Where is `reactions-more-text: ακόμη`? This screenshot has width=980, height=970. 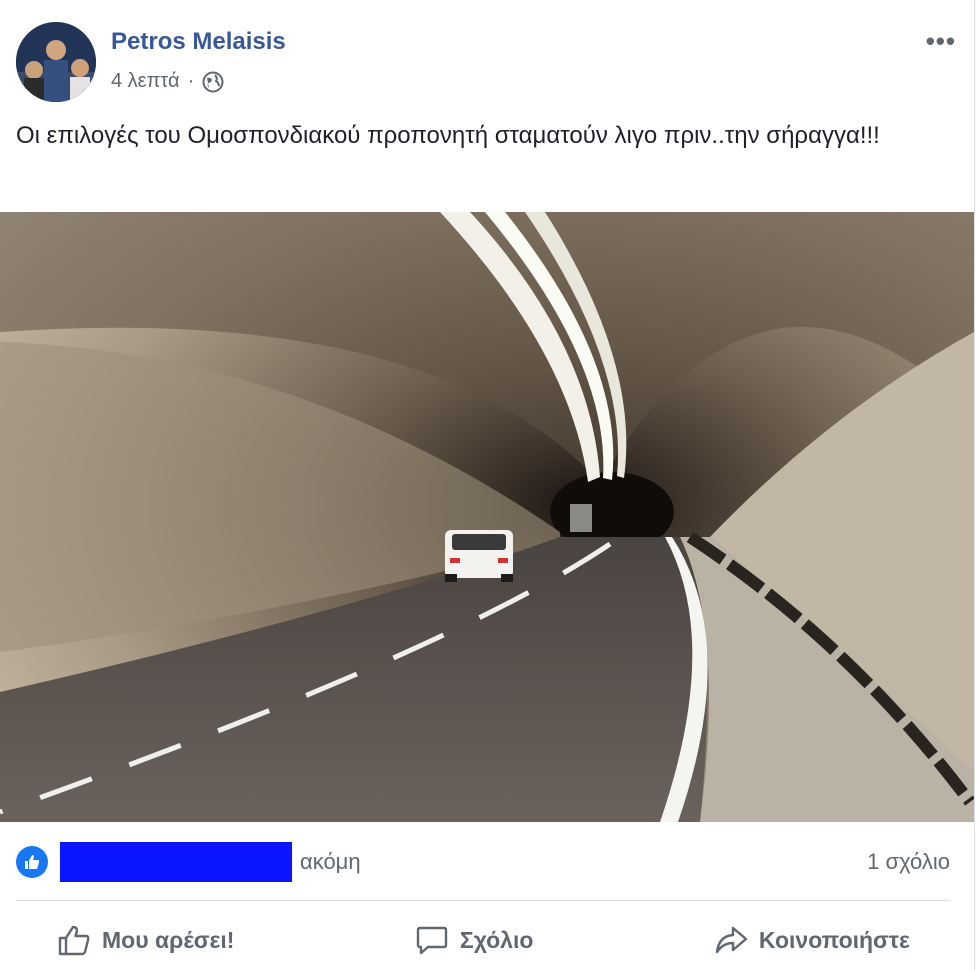 reactions-more-text: ακόμη is located at coordinates (330, 862).